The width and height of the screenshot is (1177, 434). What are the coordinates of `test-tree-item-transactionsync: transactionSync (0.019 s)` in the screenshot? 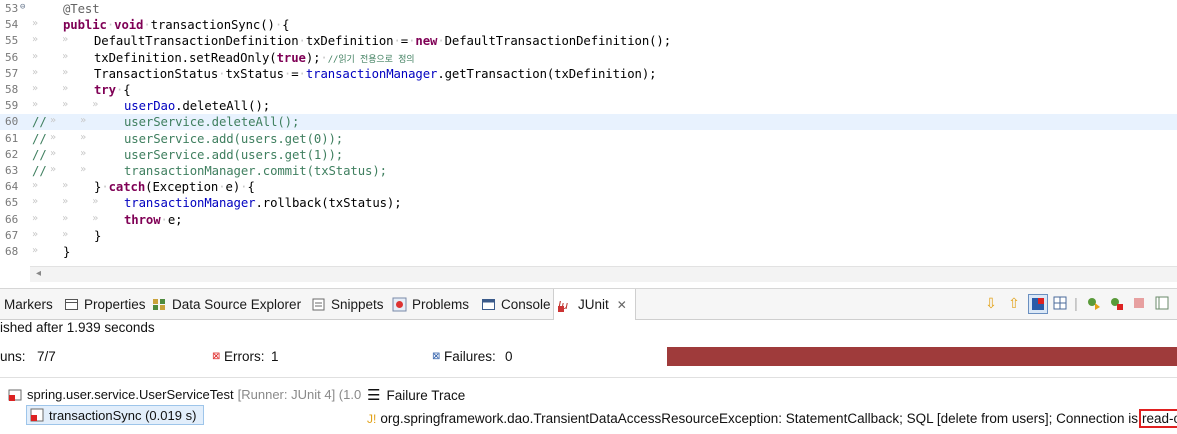 It's located at (115, 415).